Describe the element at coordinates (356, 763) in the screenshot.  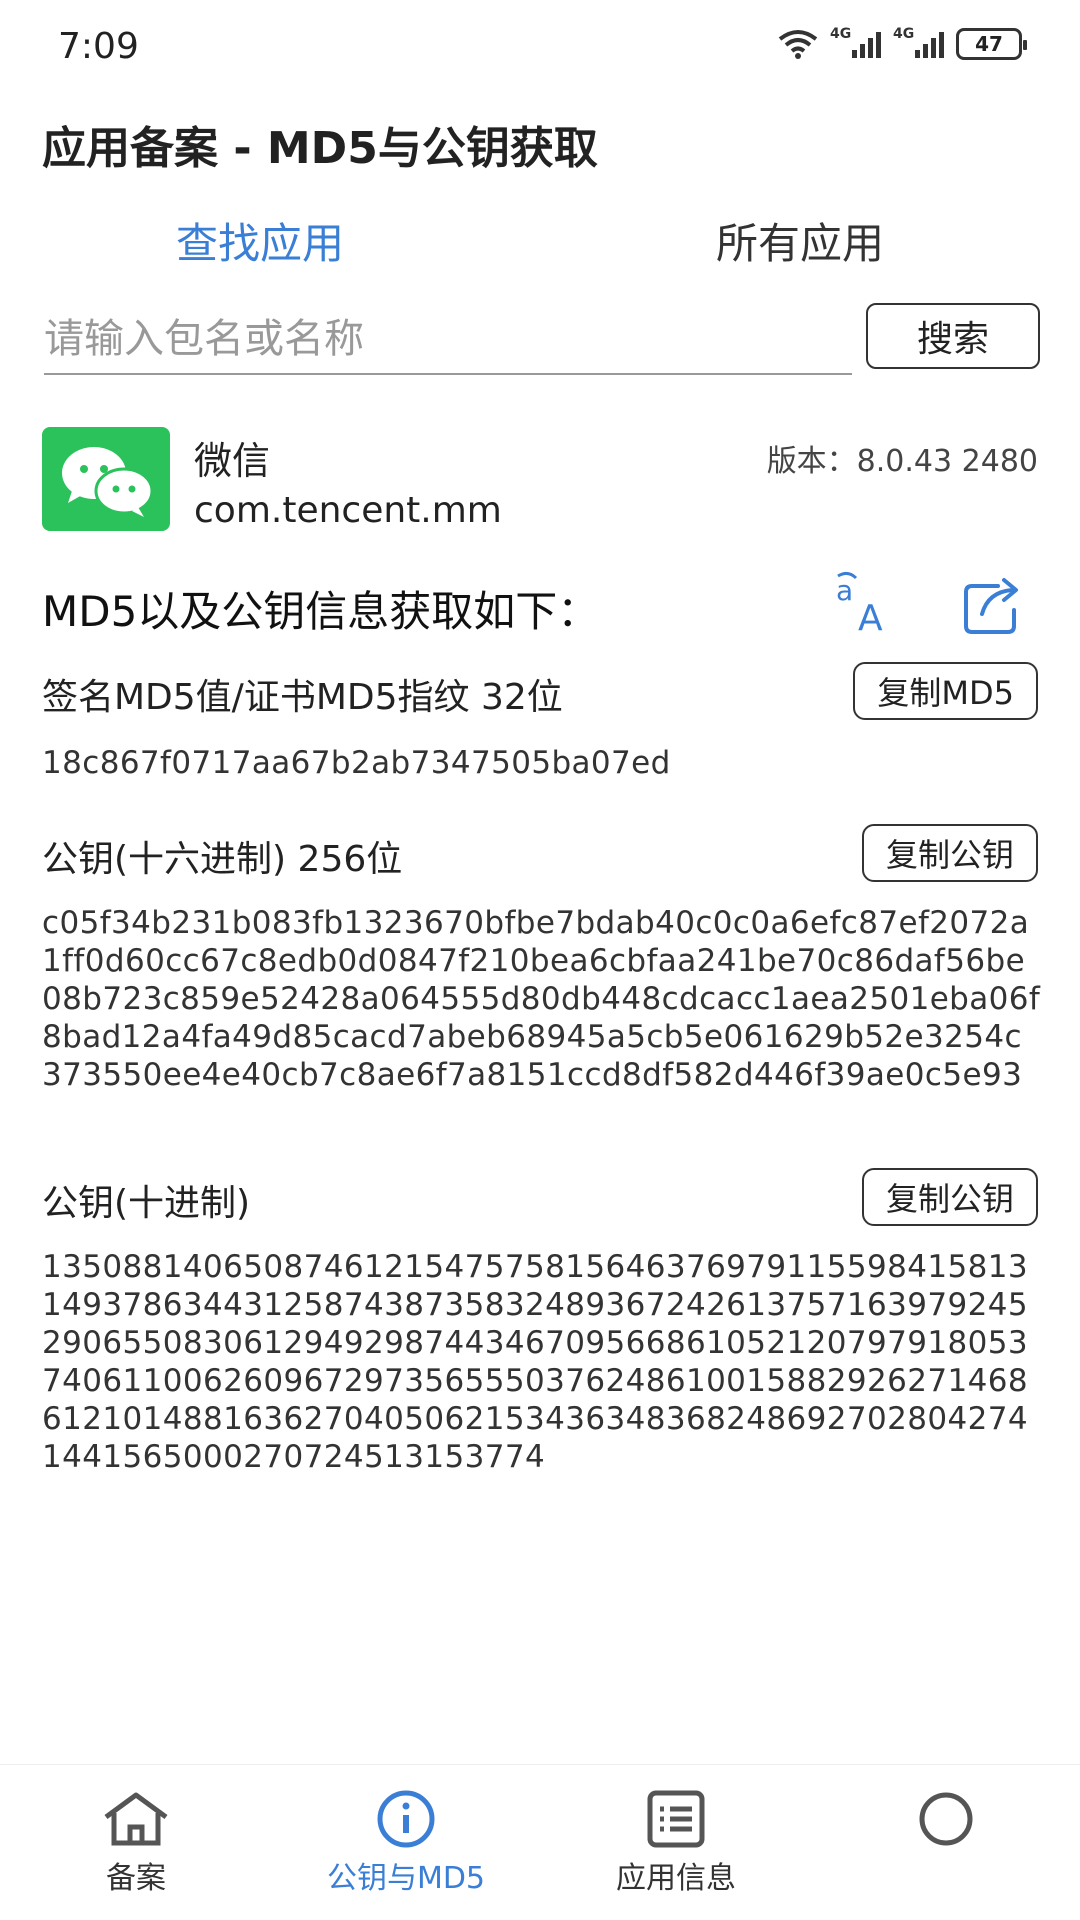
I see `md5-value: 18c867f0717aa67b2ab7347505ba07ed` at that location.